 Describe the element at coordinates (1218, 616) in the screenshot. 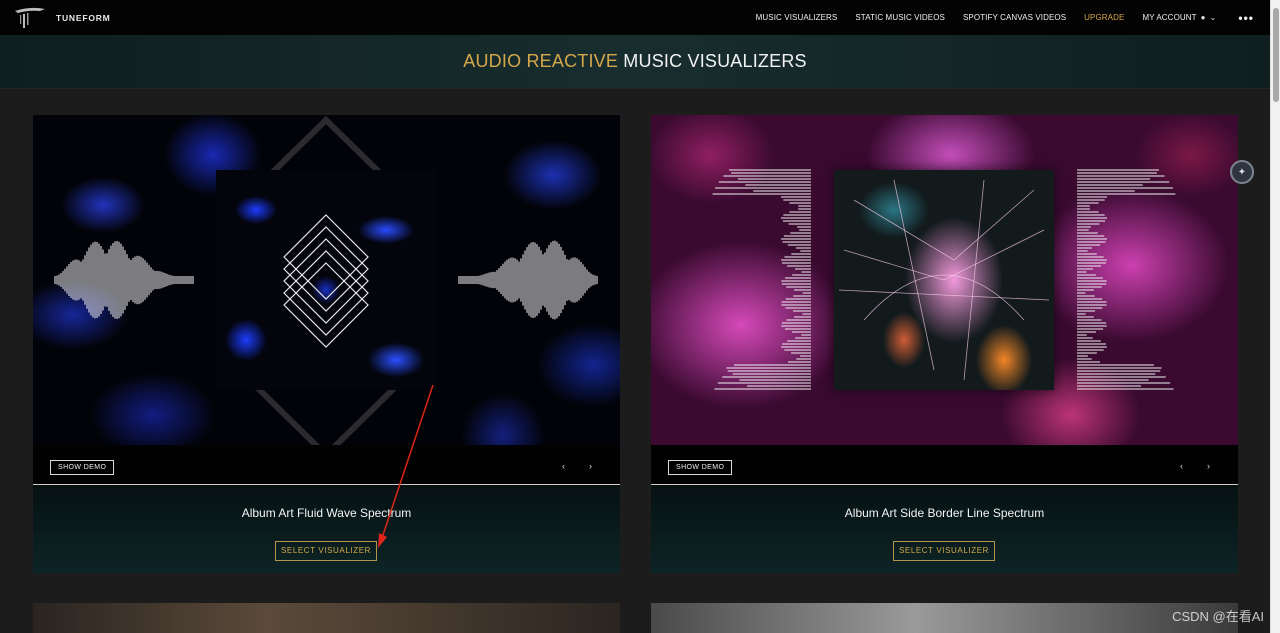

I see `watermark-text: CSDN @在看AI` at that location.